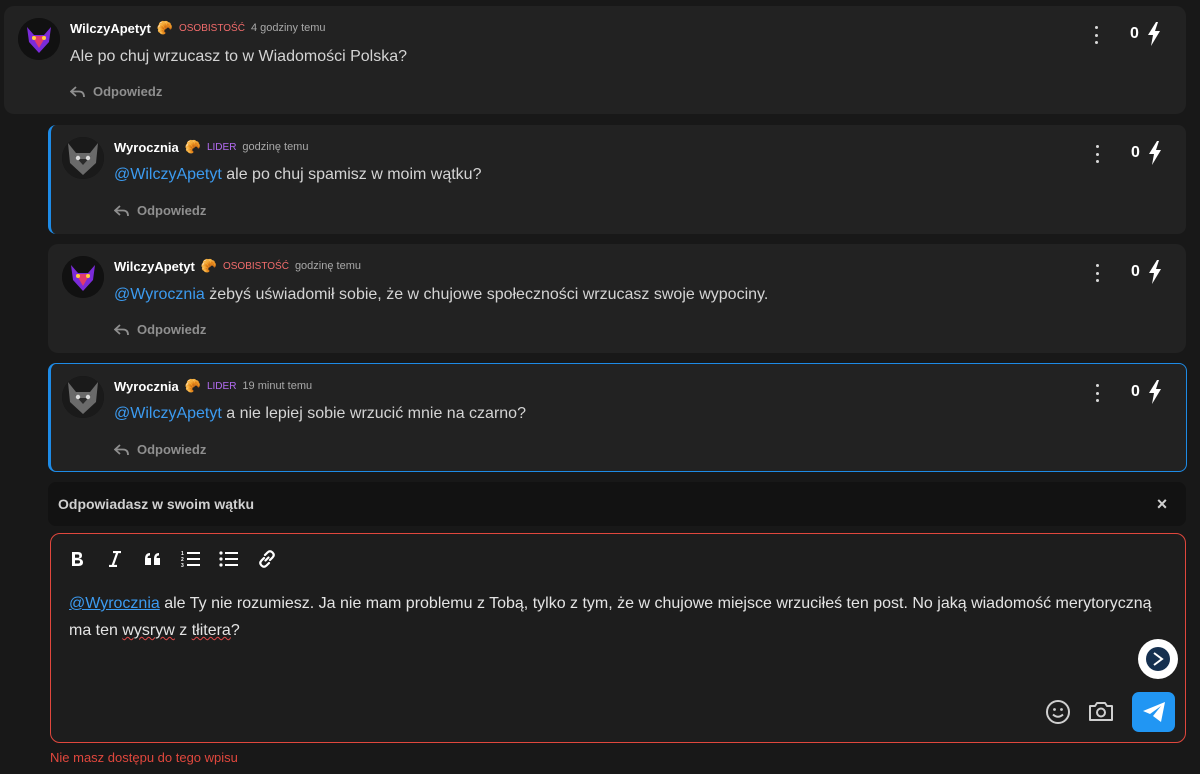  What do you see at coordinates (182, 565) in the screenshot?
I see `svg-text: 3` at bounding box center [182, 565].